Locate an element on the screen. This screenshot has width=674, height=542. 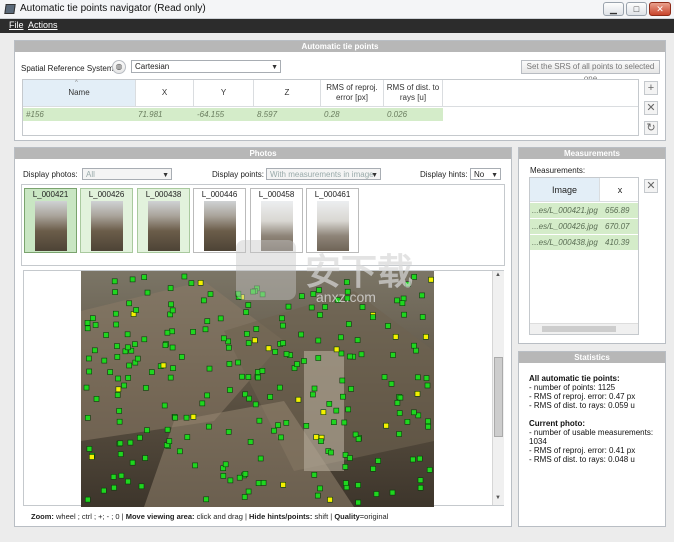
table-row: ...es/L_000426.jpg 670.07 is located at coordinates (584, 226).